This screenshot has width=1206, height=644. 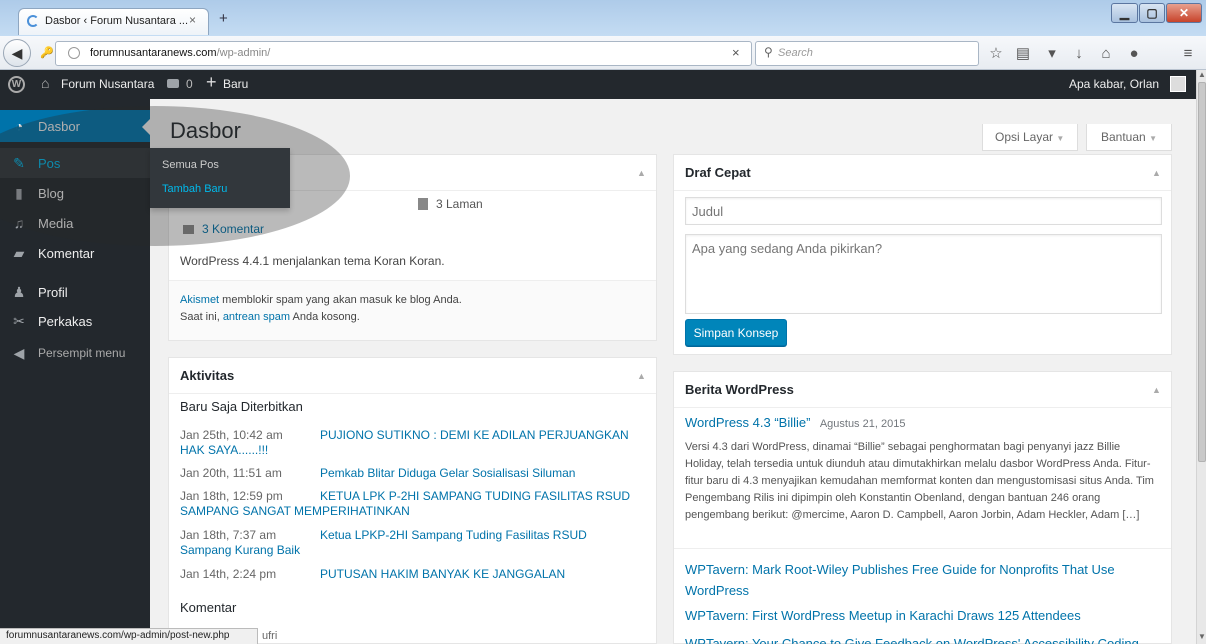 What do you see at coordinates (442, 574) in the screenshot?
I see `post-title-link: PUTUSAN HAKIM BANYAK KE JANGGALAN` at bounding box center [442, 574].